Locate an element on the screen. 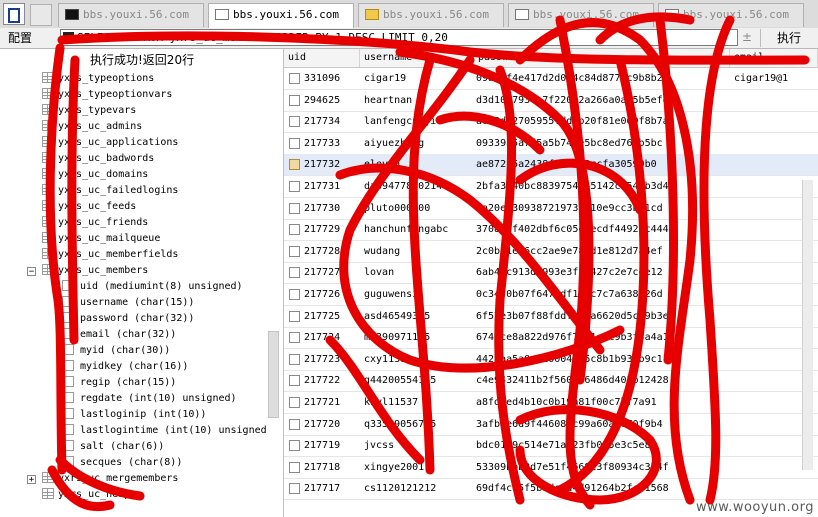  grid-scrollbar is located at coordinates (807, 325).